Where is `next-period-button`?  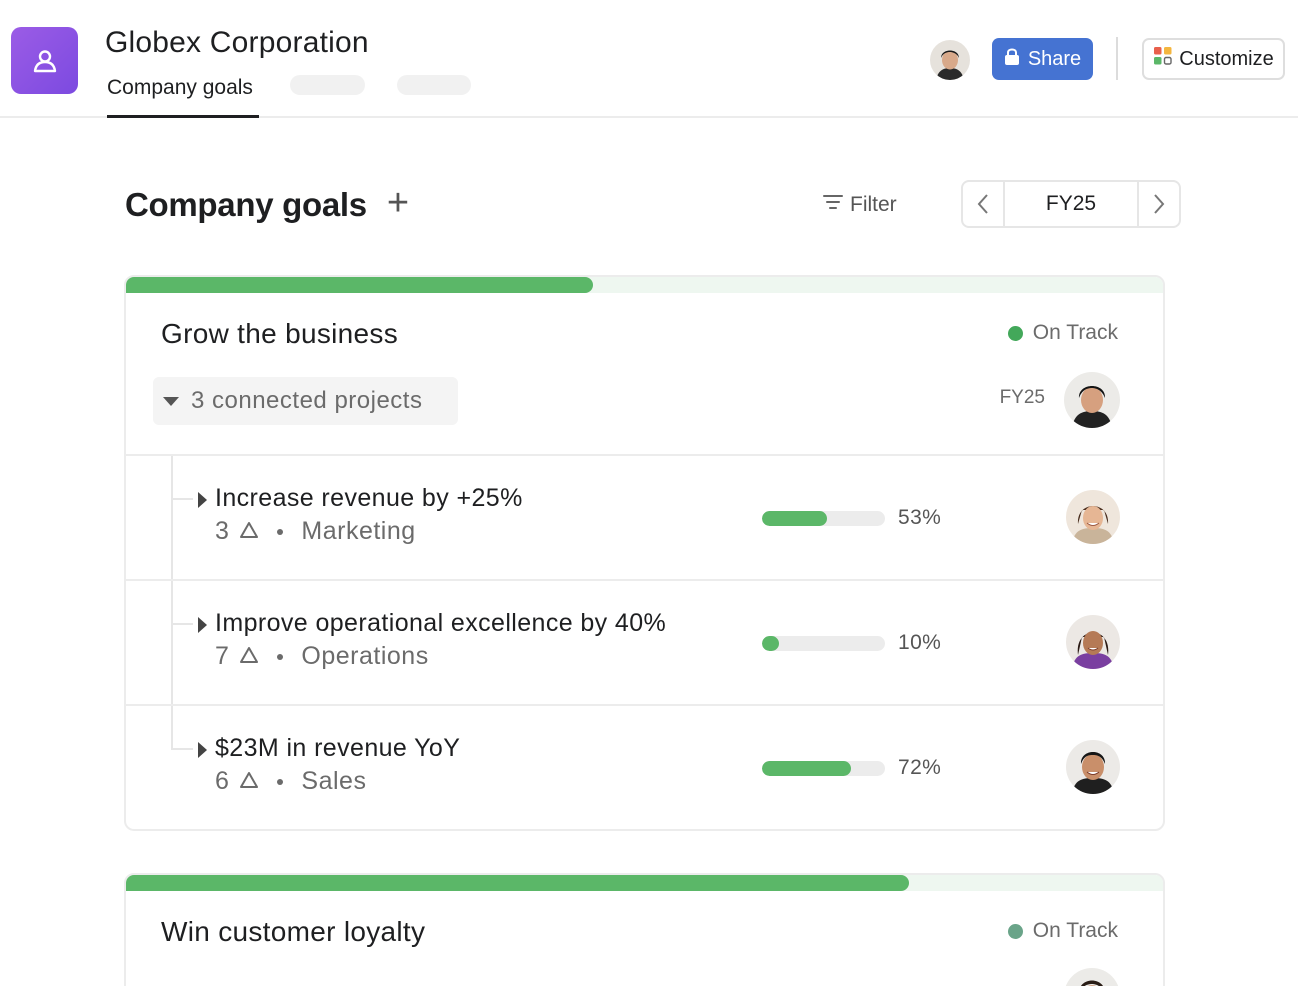
next-period-button is located at coordinates (1158, 204).